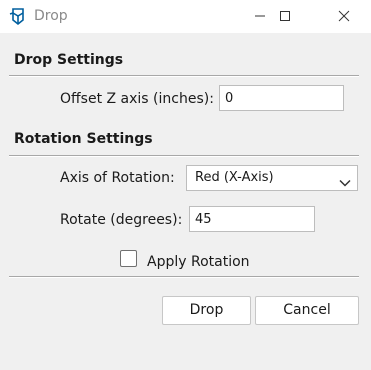 Image resolution: width=371 pixels, height=370 pixels. What do you see at coordinates (198, 262) in the screenshot?
I see `apply-rotation-label: Apply Rotation` at bounding box center [198, 262].